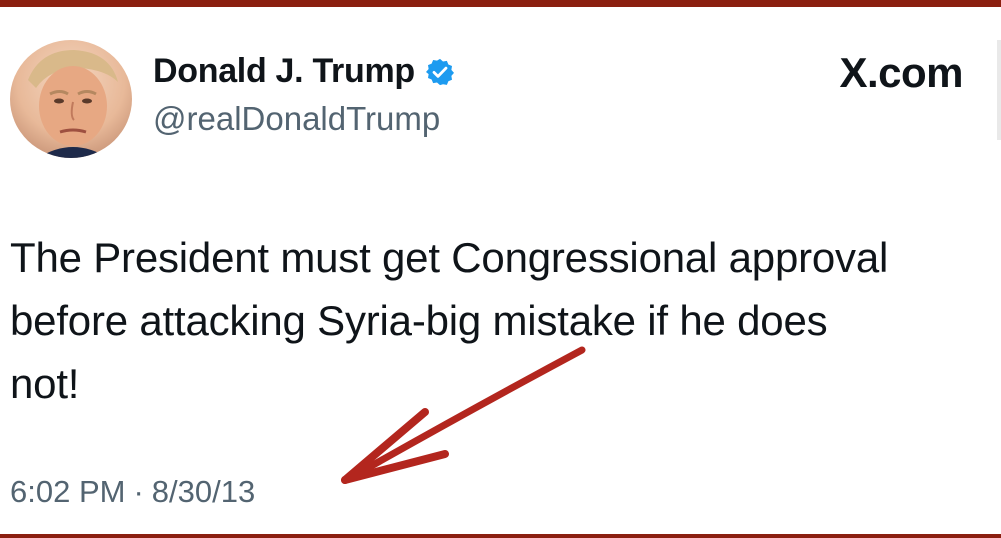 This screenshot has height=538, width=1001. I want to click on brand-logo-text: X.com, so click(901, 72).